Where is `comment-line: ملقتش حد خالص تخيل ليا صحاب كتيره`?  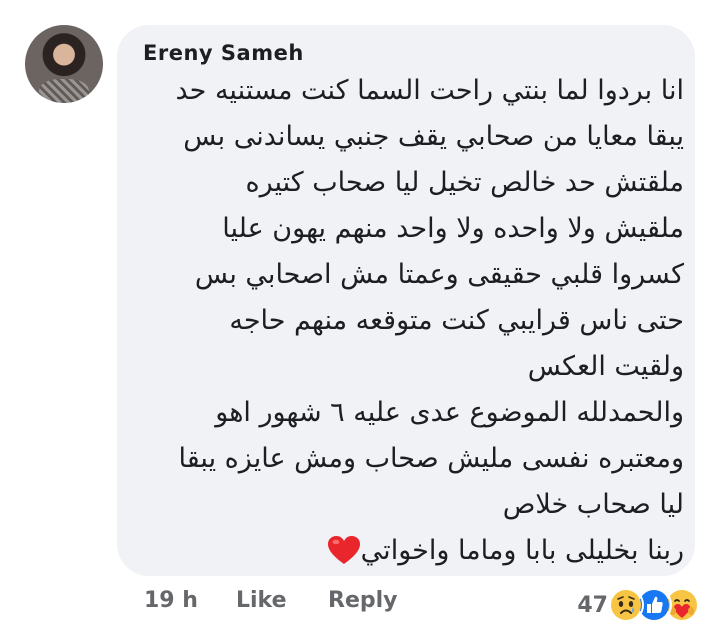
comment-line: ملقتش حد خالص تخيل ليا صحاب كتيره is located at coordinates (464, 182).